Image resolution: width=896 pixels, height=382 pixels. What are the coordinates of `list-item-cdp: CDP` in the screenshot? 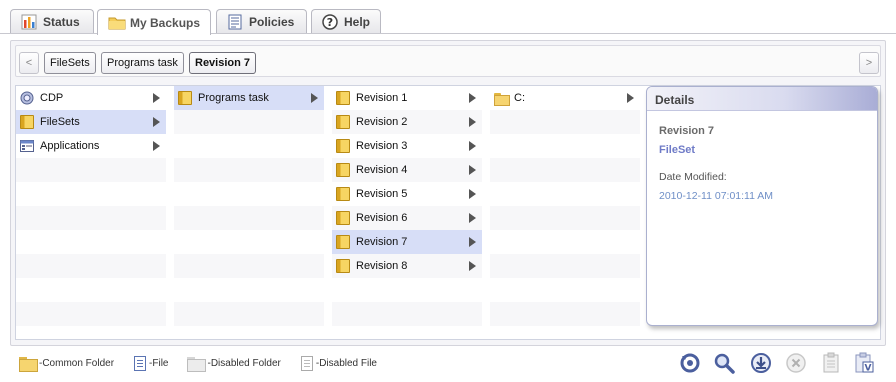 It's located at (91, 98).